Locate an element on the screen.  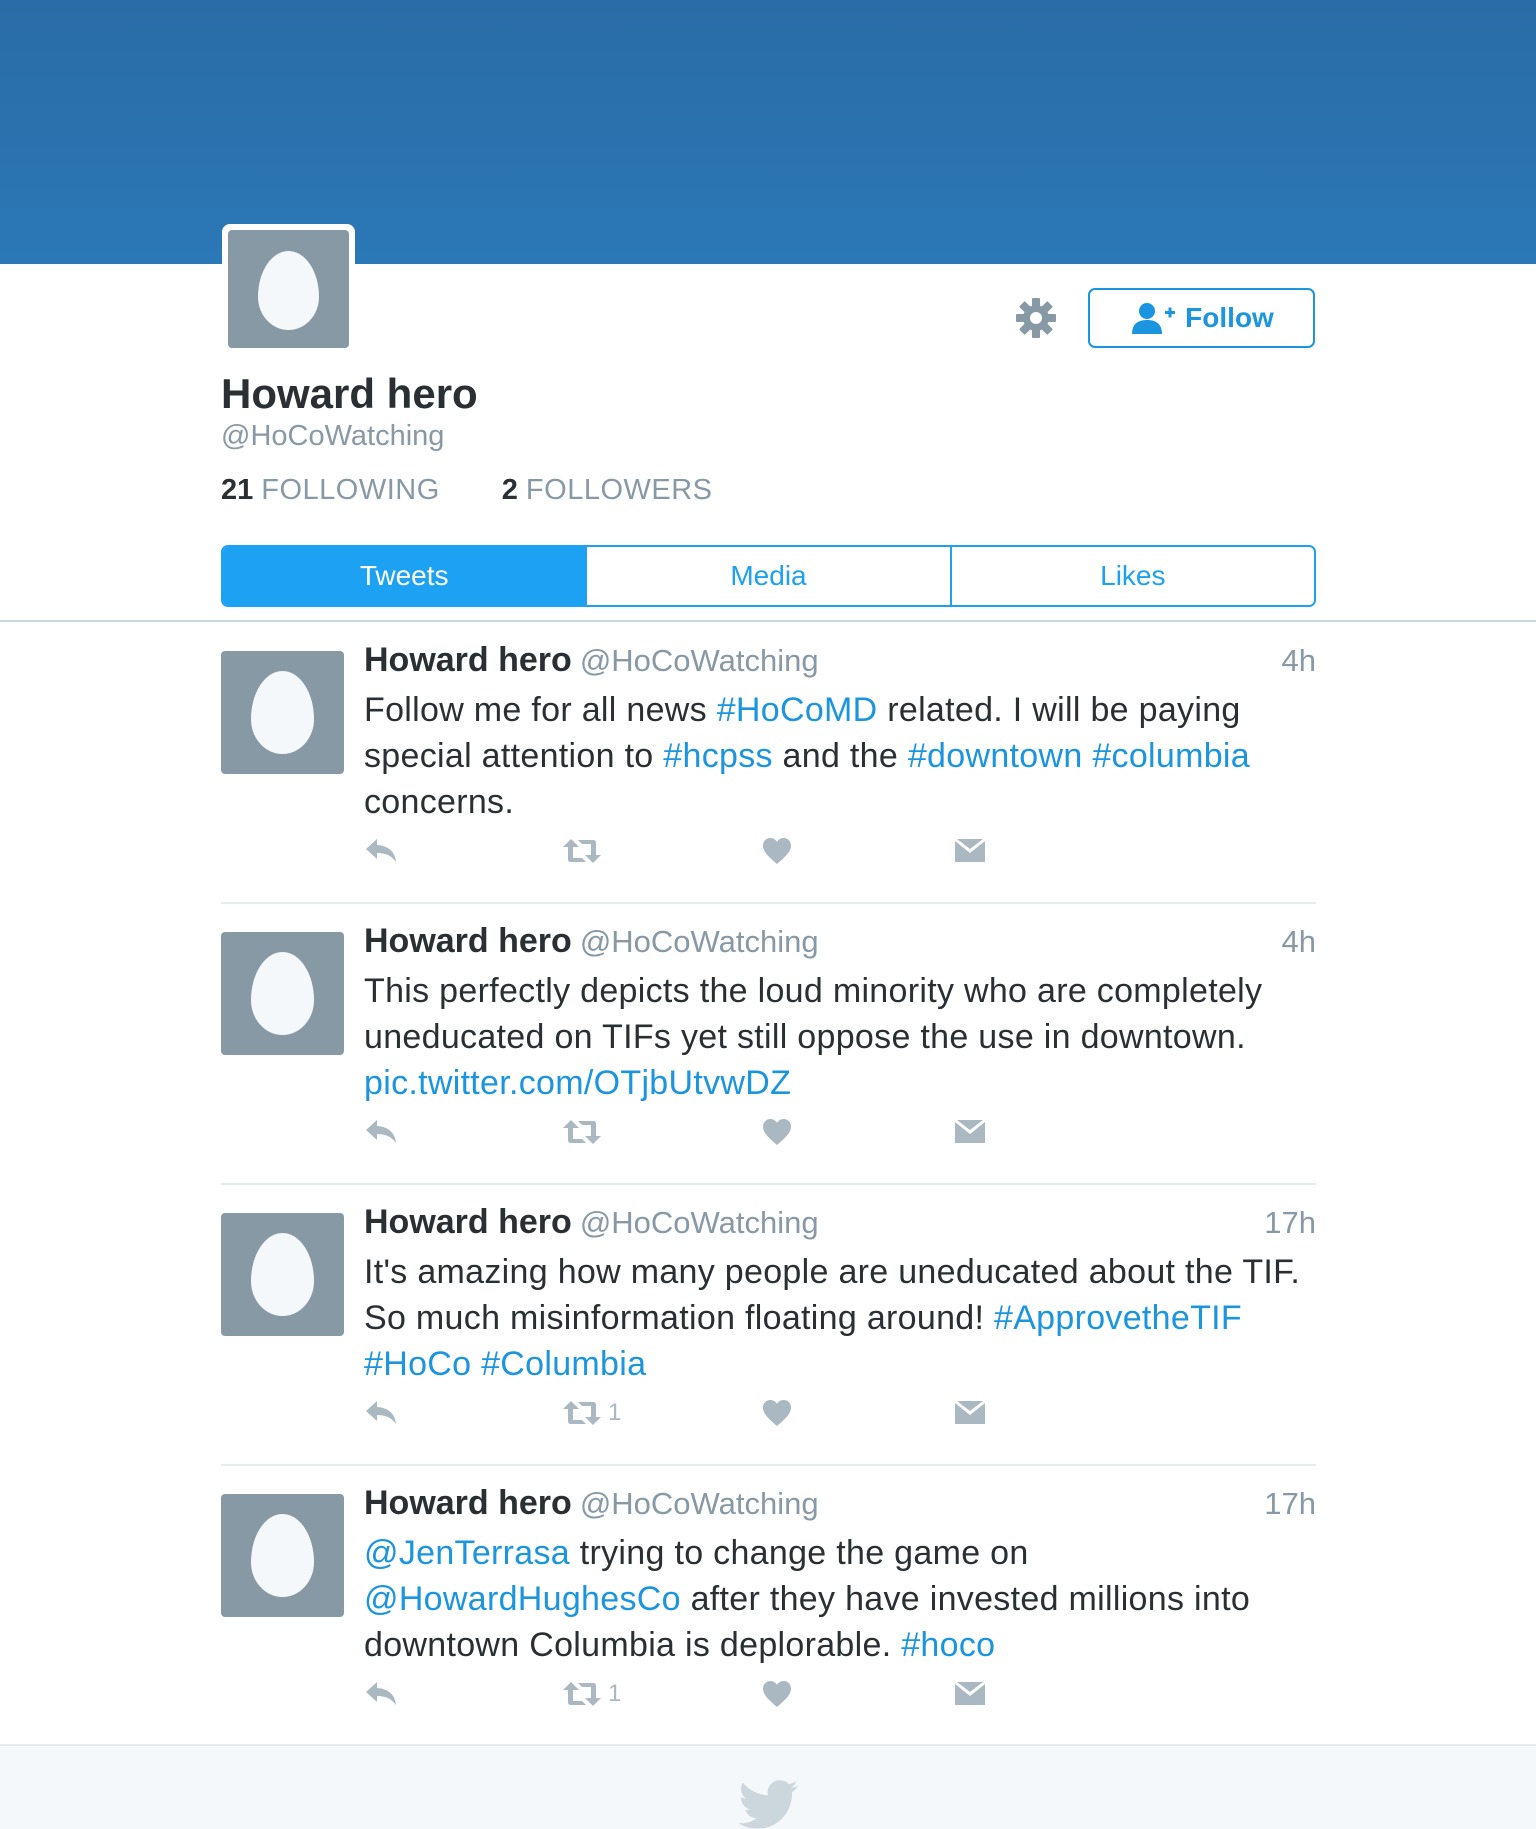
tweet-text-segment: trying to change the game on is located at coordinates (799, 1553).